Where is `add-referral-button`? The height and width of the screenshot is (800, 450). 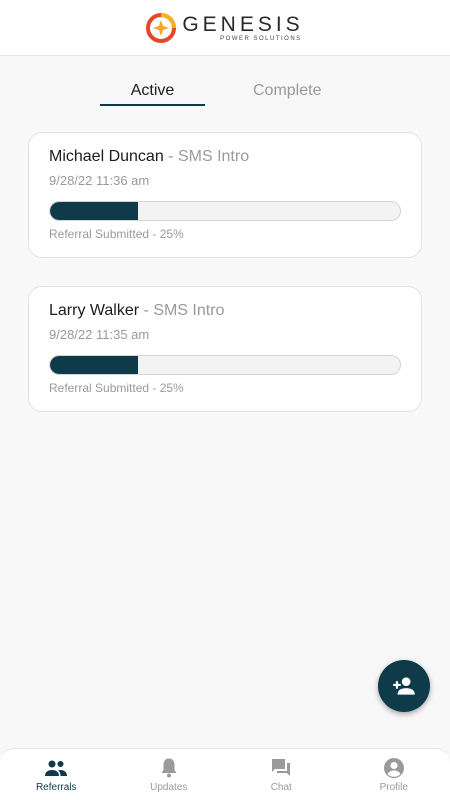 add-referral-button is located at coordinates (404, 686).